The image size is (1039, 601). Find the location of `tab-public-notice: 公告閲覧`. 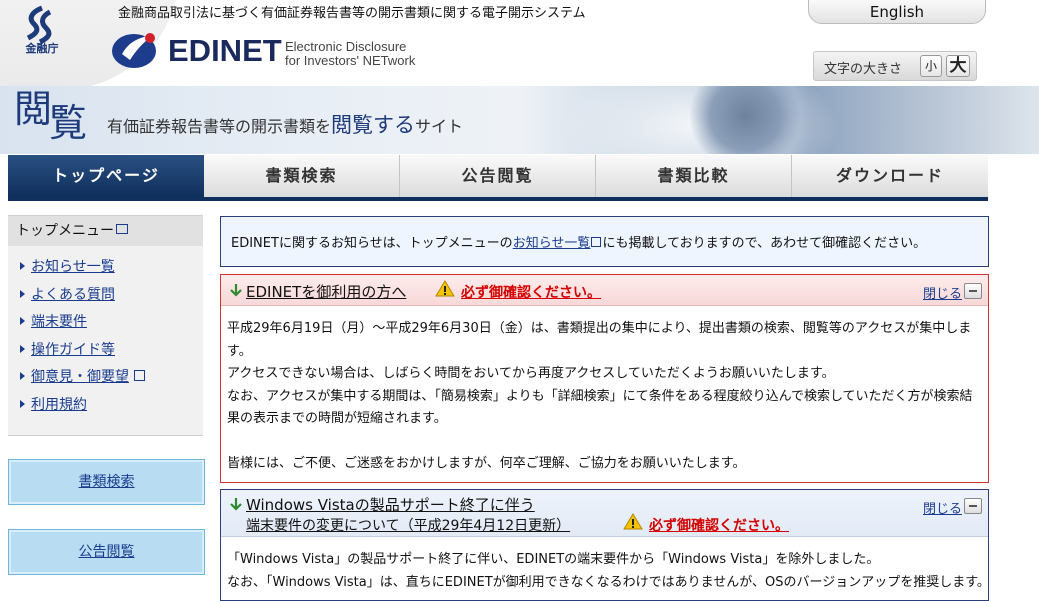

tab-public-notice: 公告閲覧 is located at coordinates (498, 177).